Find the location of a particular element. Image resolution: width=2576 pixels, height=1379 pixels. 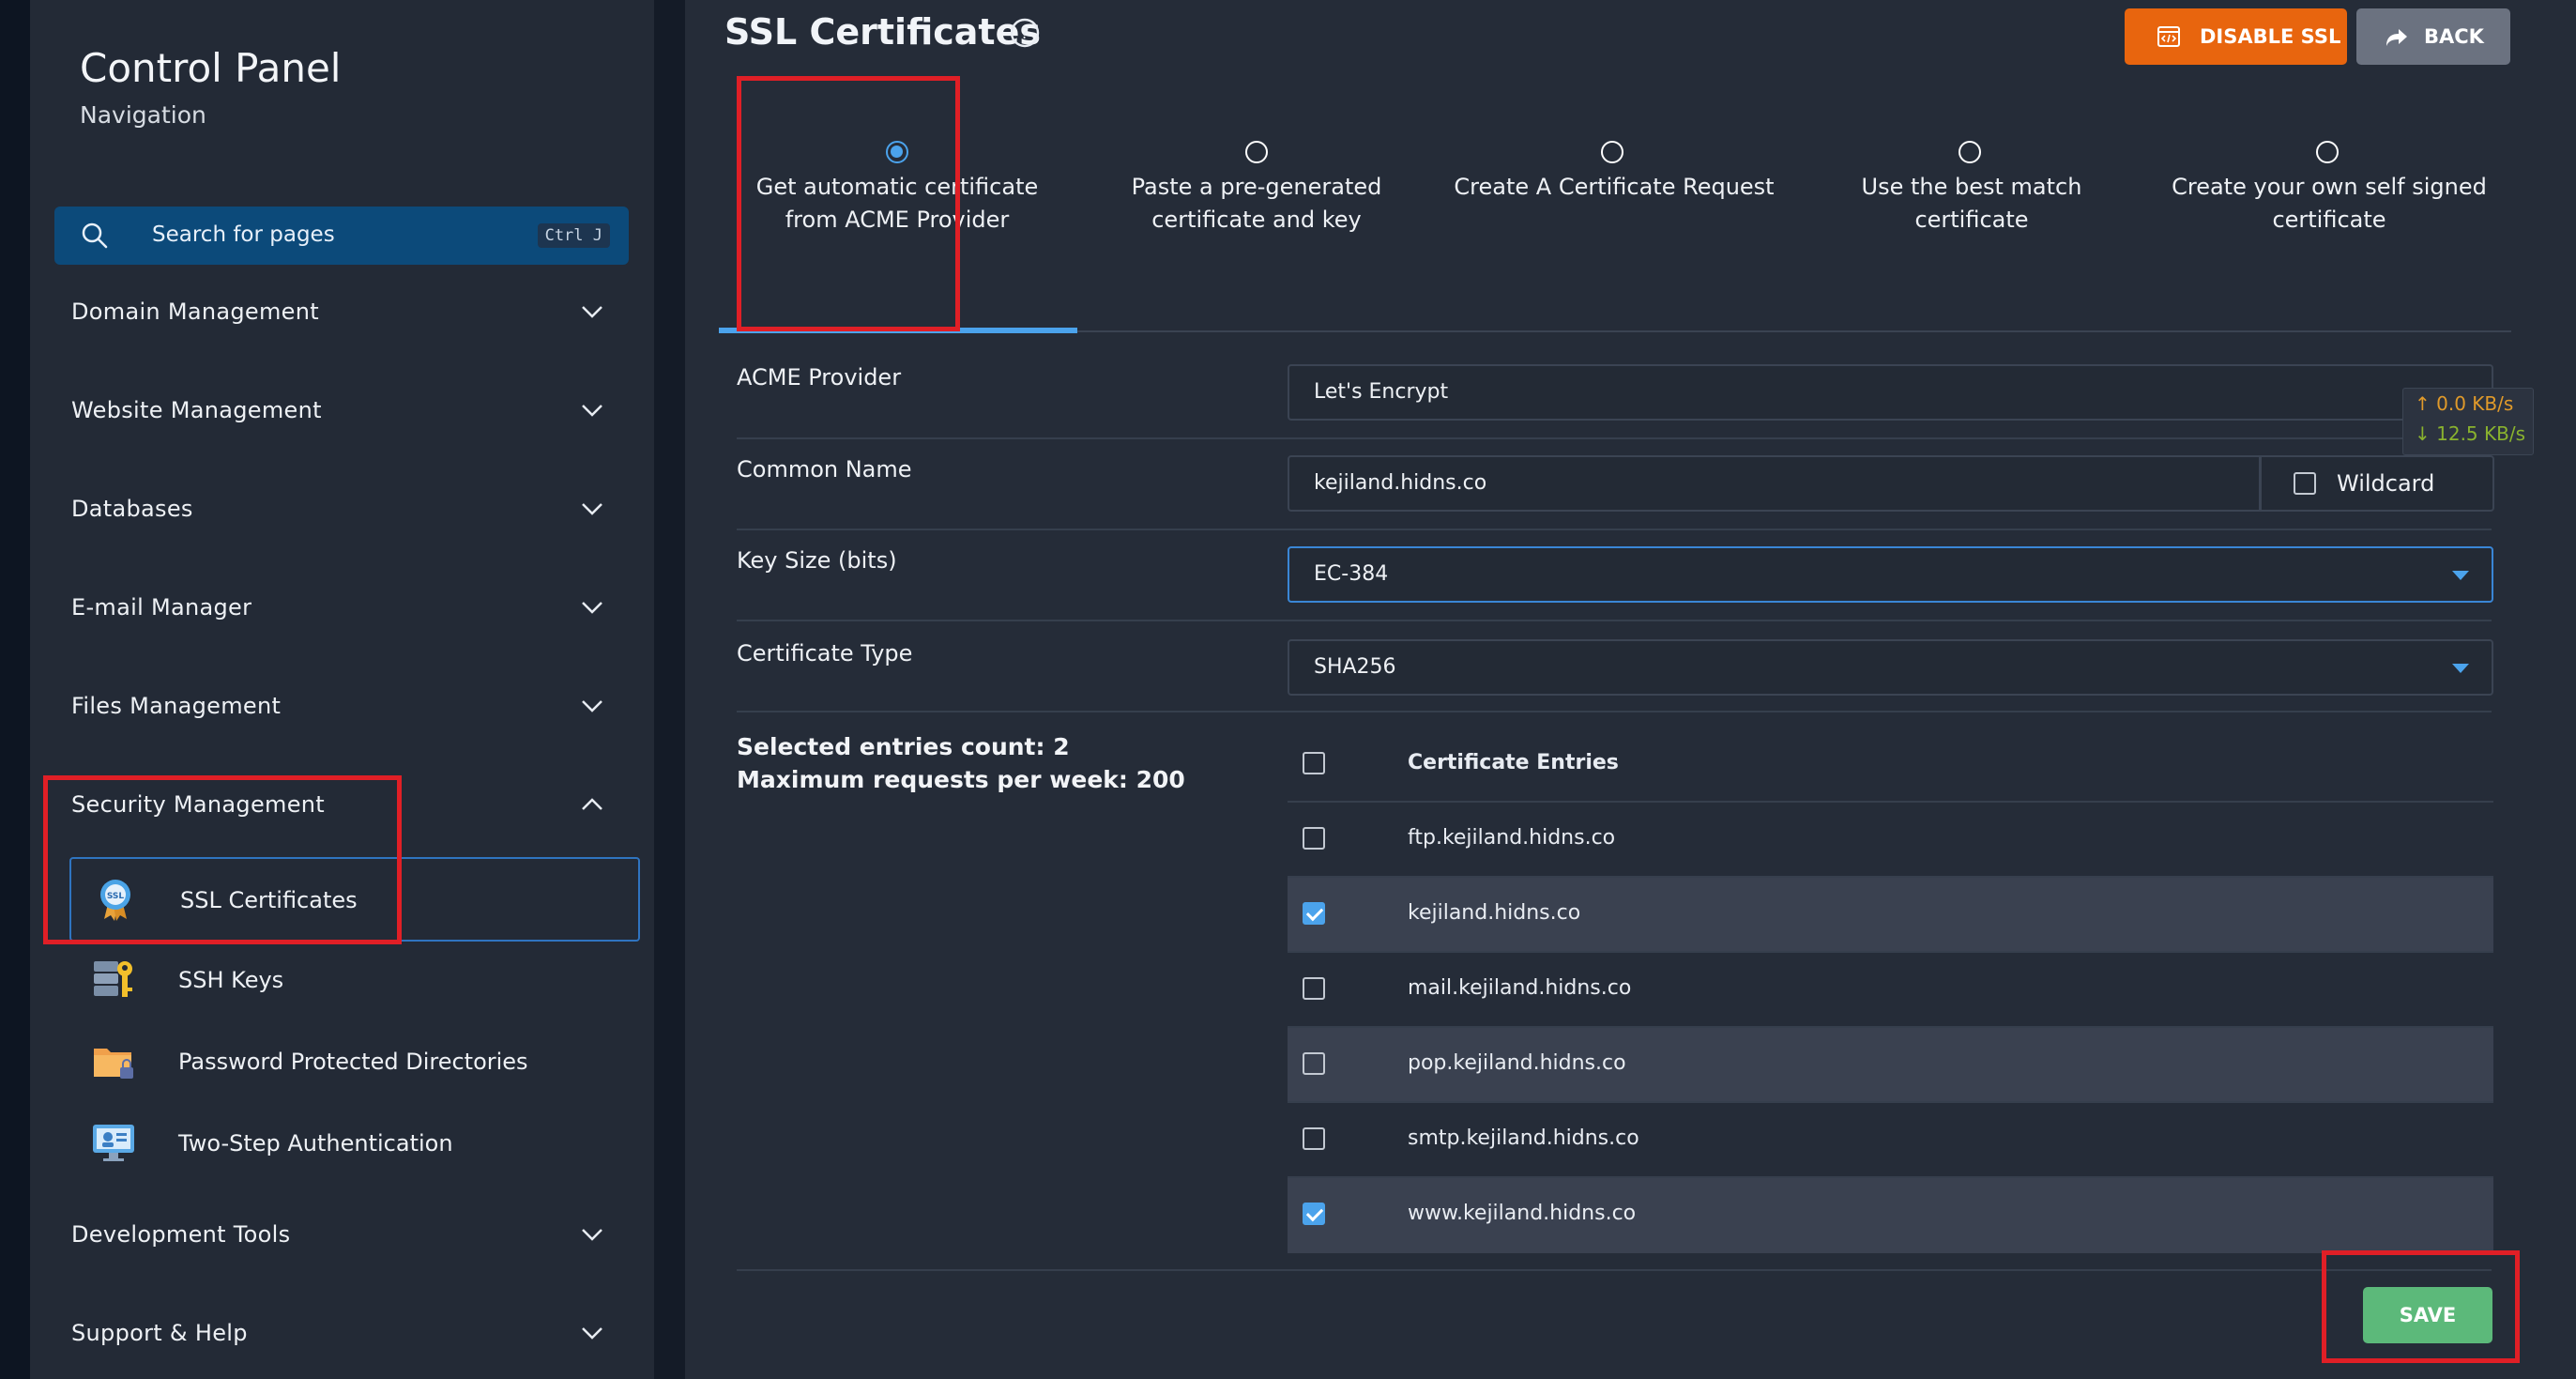

entry-name: mail.kejiland.hidns.co is located at coordinates (1520, 988).